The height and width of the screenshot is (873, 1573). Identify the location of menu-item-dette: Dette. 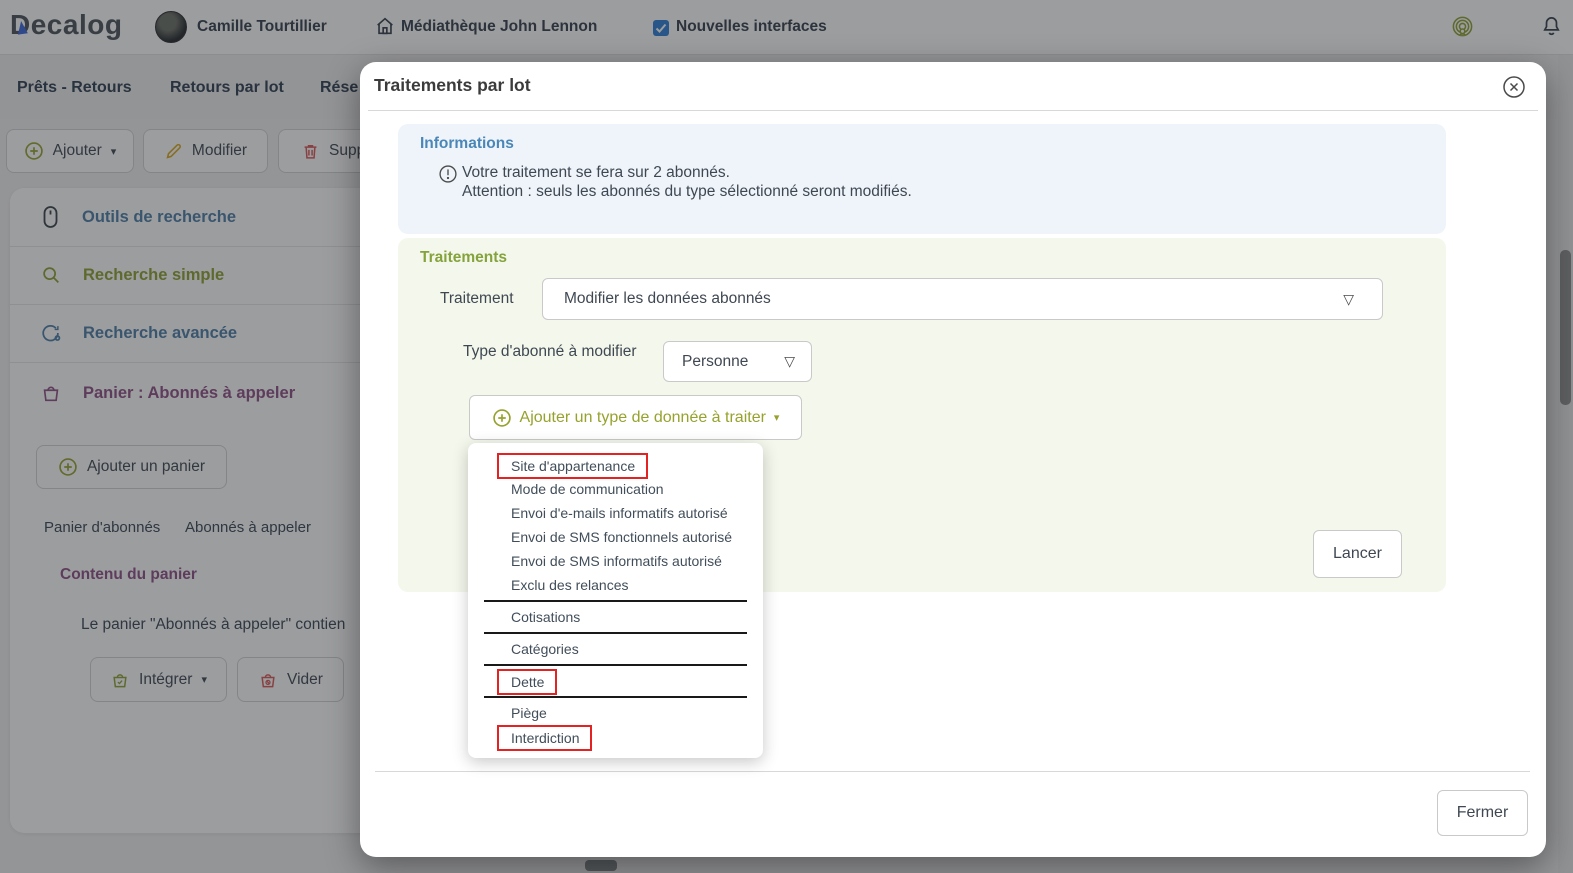
(615, 682).